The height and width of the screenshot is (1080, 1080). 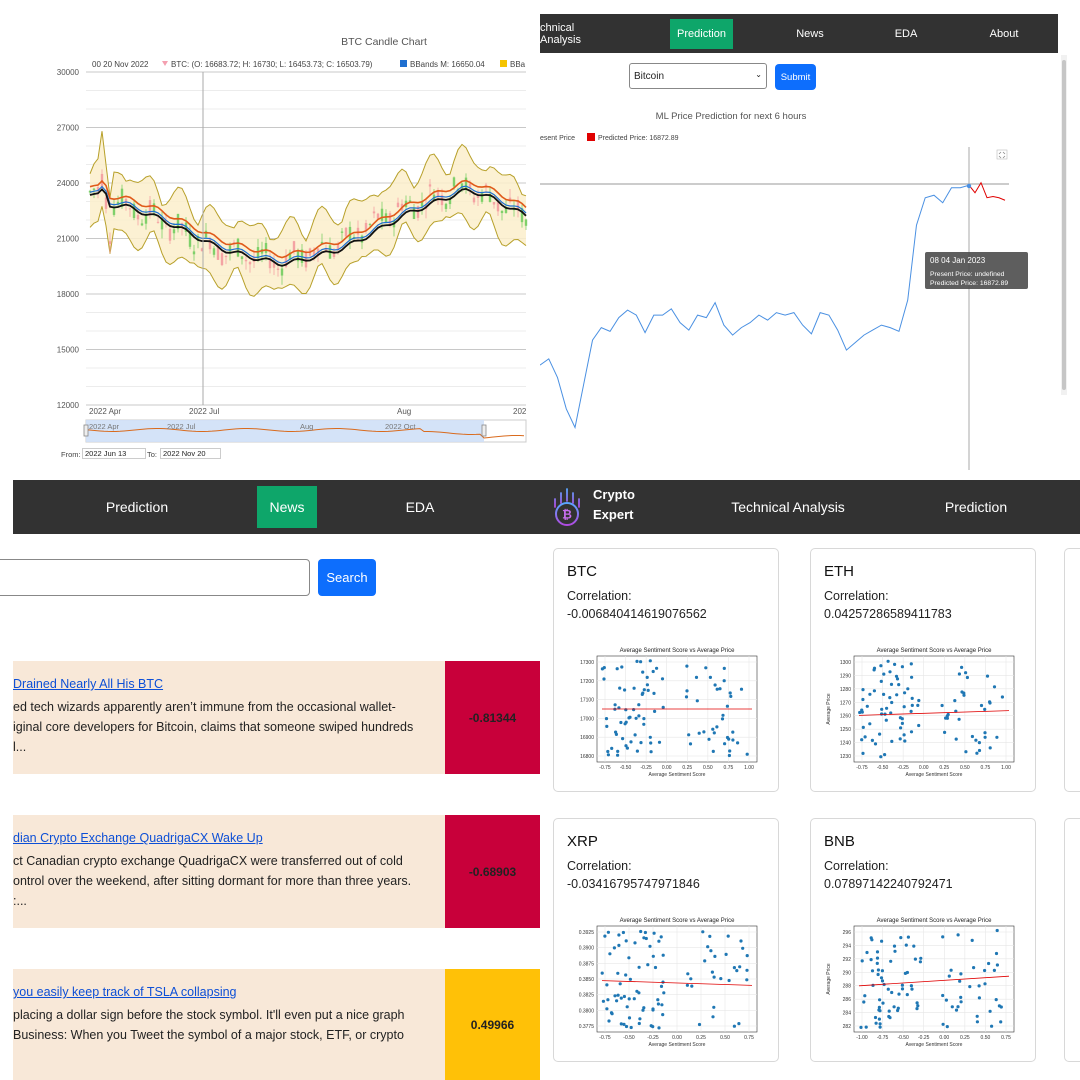 I want to click on to-date-input: 2022 Nov 20, so click(x=190, y=453).